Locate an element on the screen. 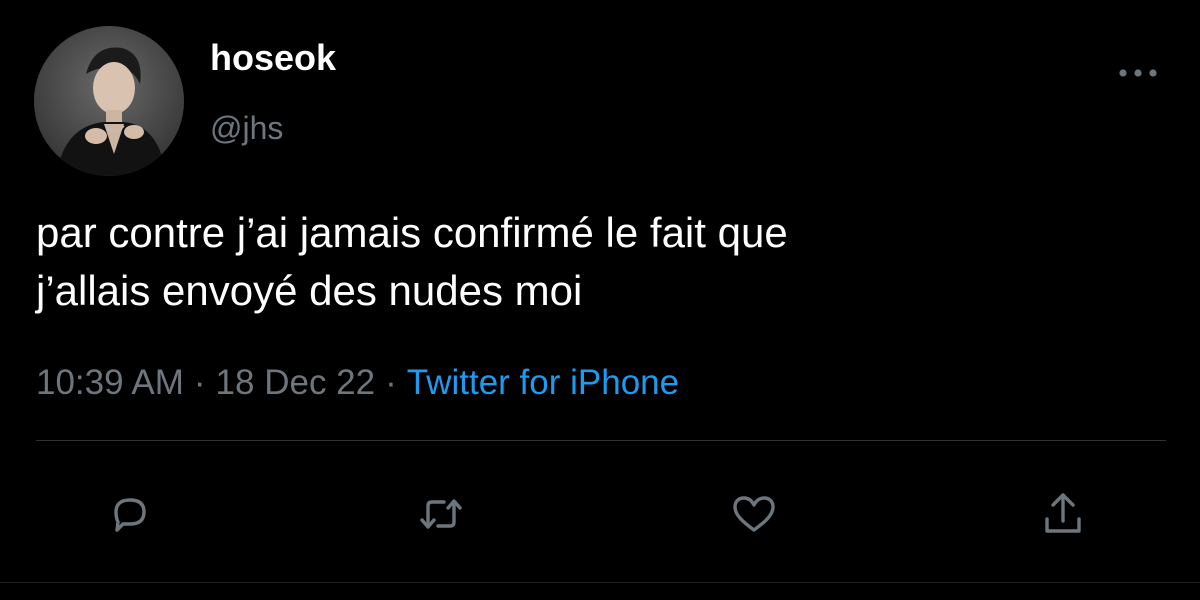 The width and height of the screenshot is (1200, 600). share-upload-icon is located at coordinates (1063, 513).